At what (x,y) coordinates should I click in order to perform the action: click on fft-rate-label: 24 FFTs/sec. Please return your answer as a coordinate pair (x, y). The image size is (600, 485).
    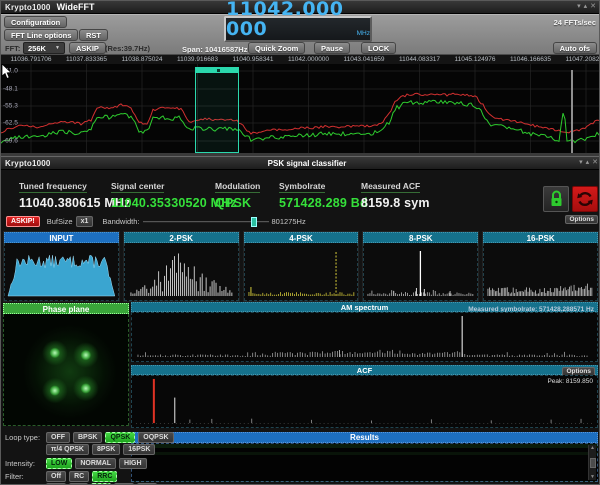
    Looking at the image, I should click on (574, 22).